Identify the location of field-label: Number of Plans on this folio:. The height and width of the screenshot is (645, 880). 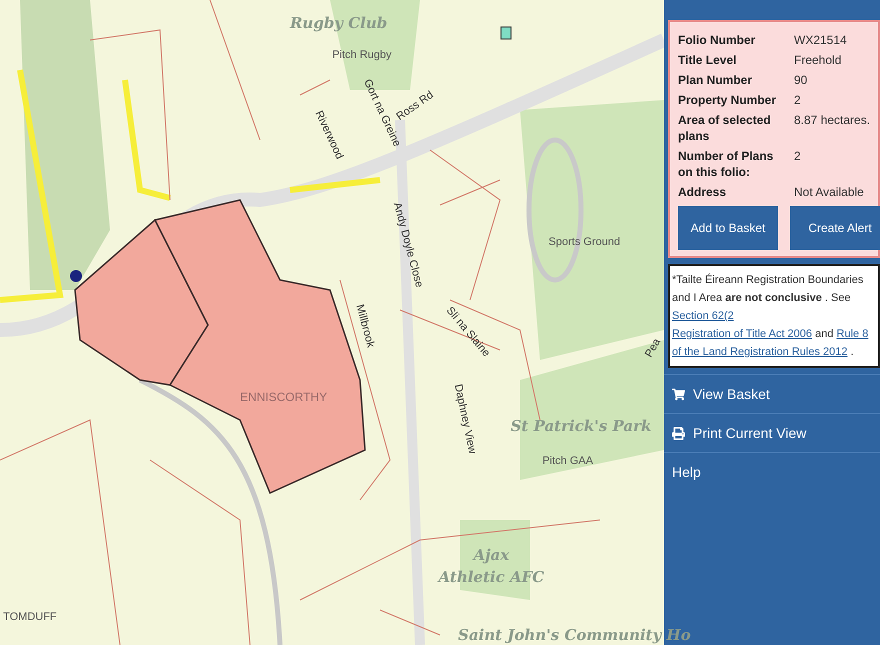
(726, 164).